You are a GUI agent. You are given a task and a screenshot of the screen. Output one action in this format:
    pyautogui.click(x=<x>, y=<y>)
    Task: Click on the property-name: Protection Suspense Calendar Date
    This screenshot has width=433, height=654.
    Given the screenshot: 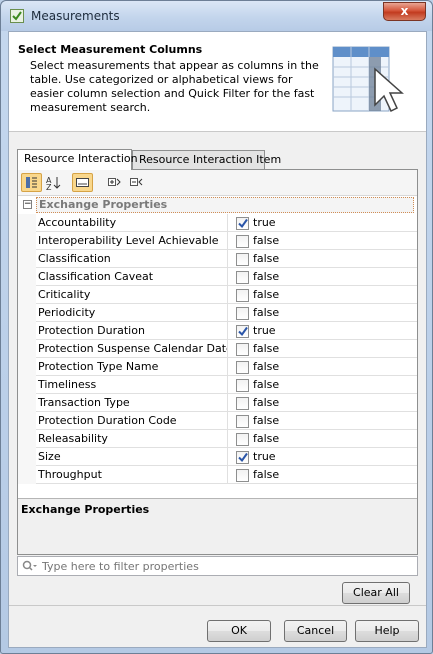 What is the action you would take?
    pyautogui.click(x=132, y=349)
    